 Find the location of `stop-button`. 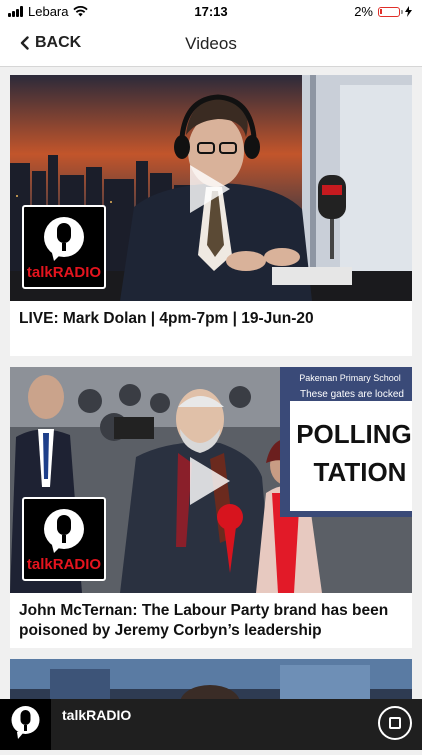

stop-button is located at coordinates (395, 723).